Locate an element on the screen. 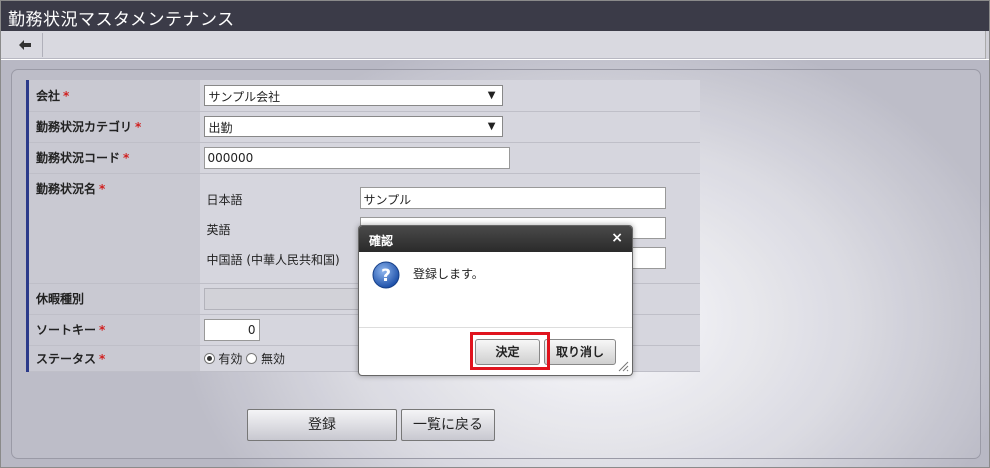  sort-key-input: 0 is located at coordinates (231, 329).